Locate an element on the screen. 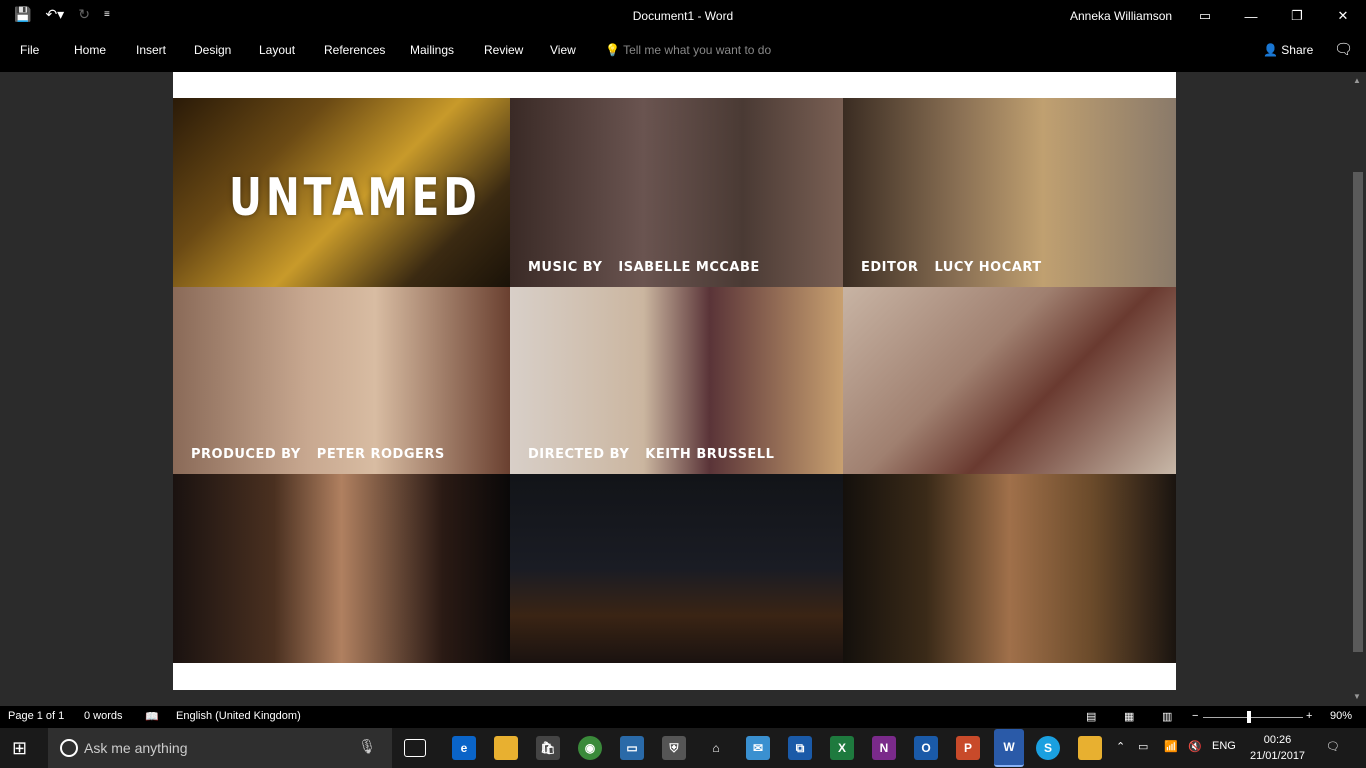  read-mode-icon: ▤ is located at coordinates (1091, 716).